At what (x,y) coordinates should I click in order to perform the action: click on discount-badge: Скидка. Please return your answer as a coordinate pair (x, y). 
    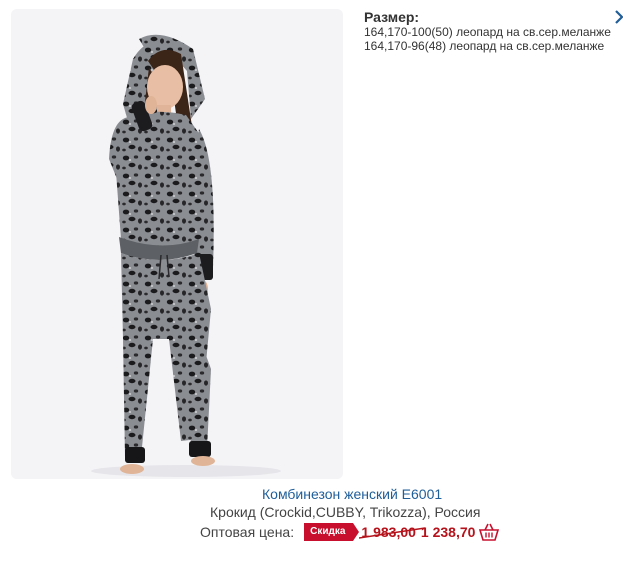
    Looking at the image, I should click on (332, 532).